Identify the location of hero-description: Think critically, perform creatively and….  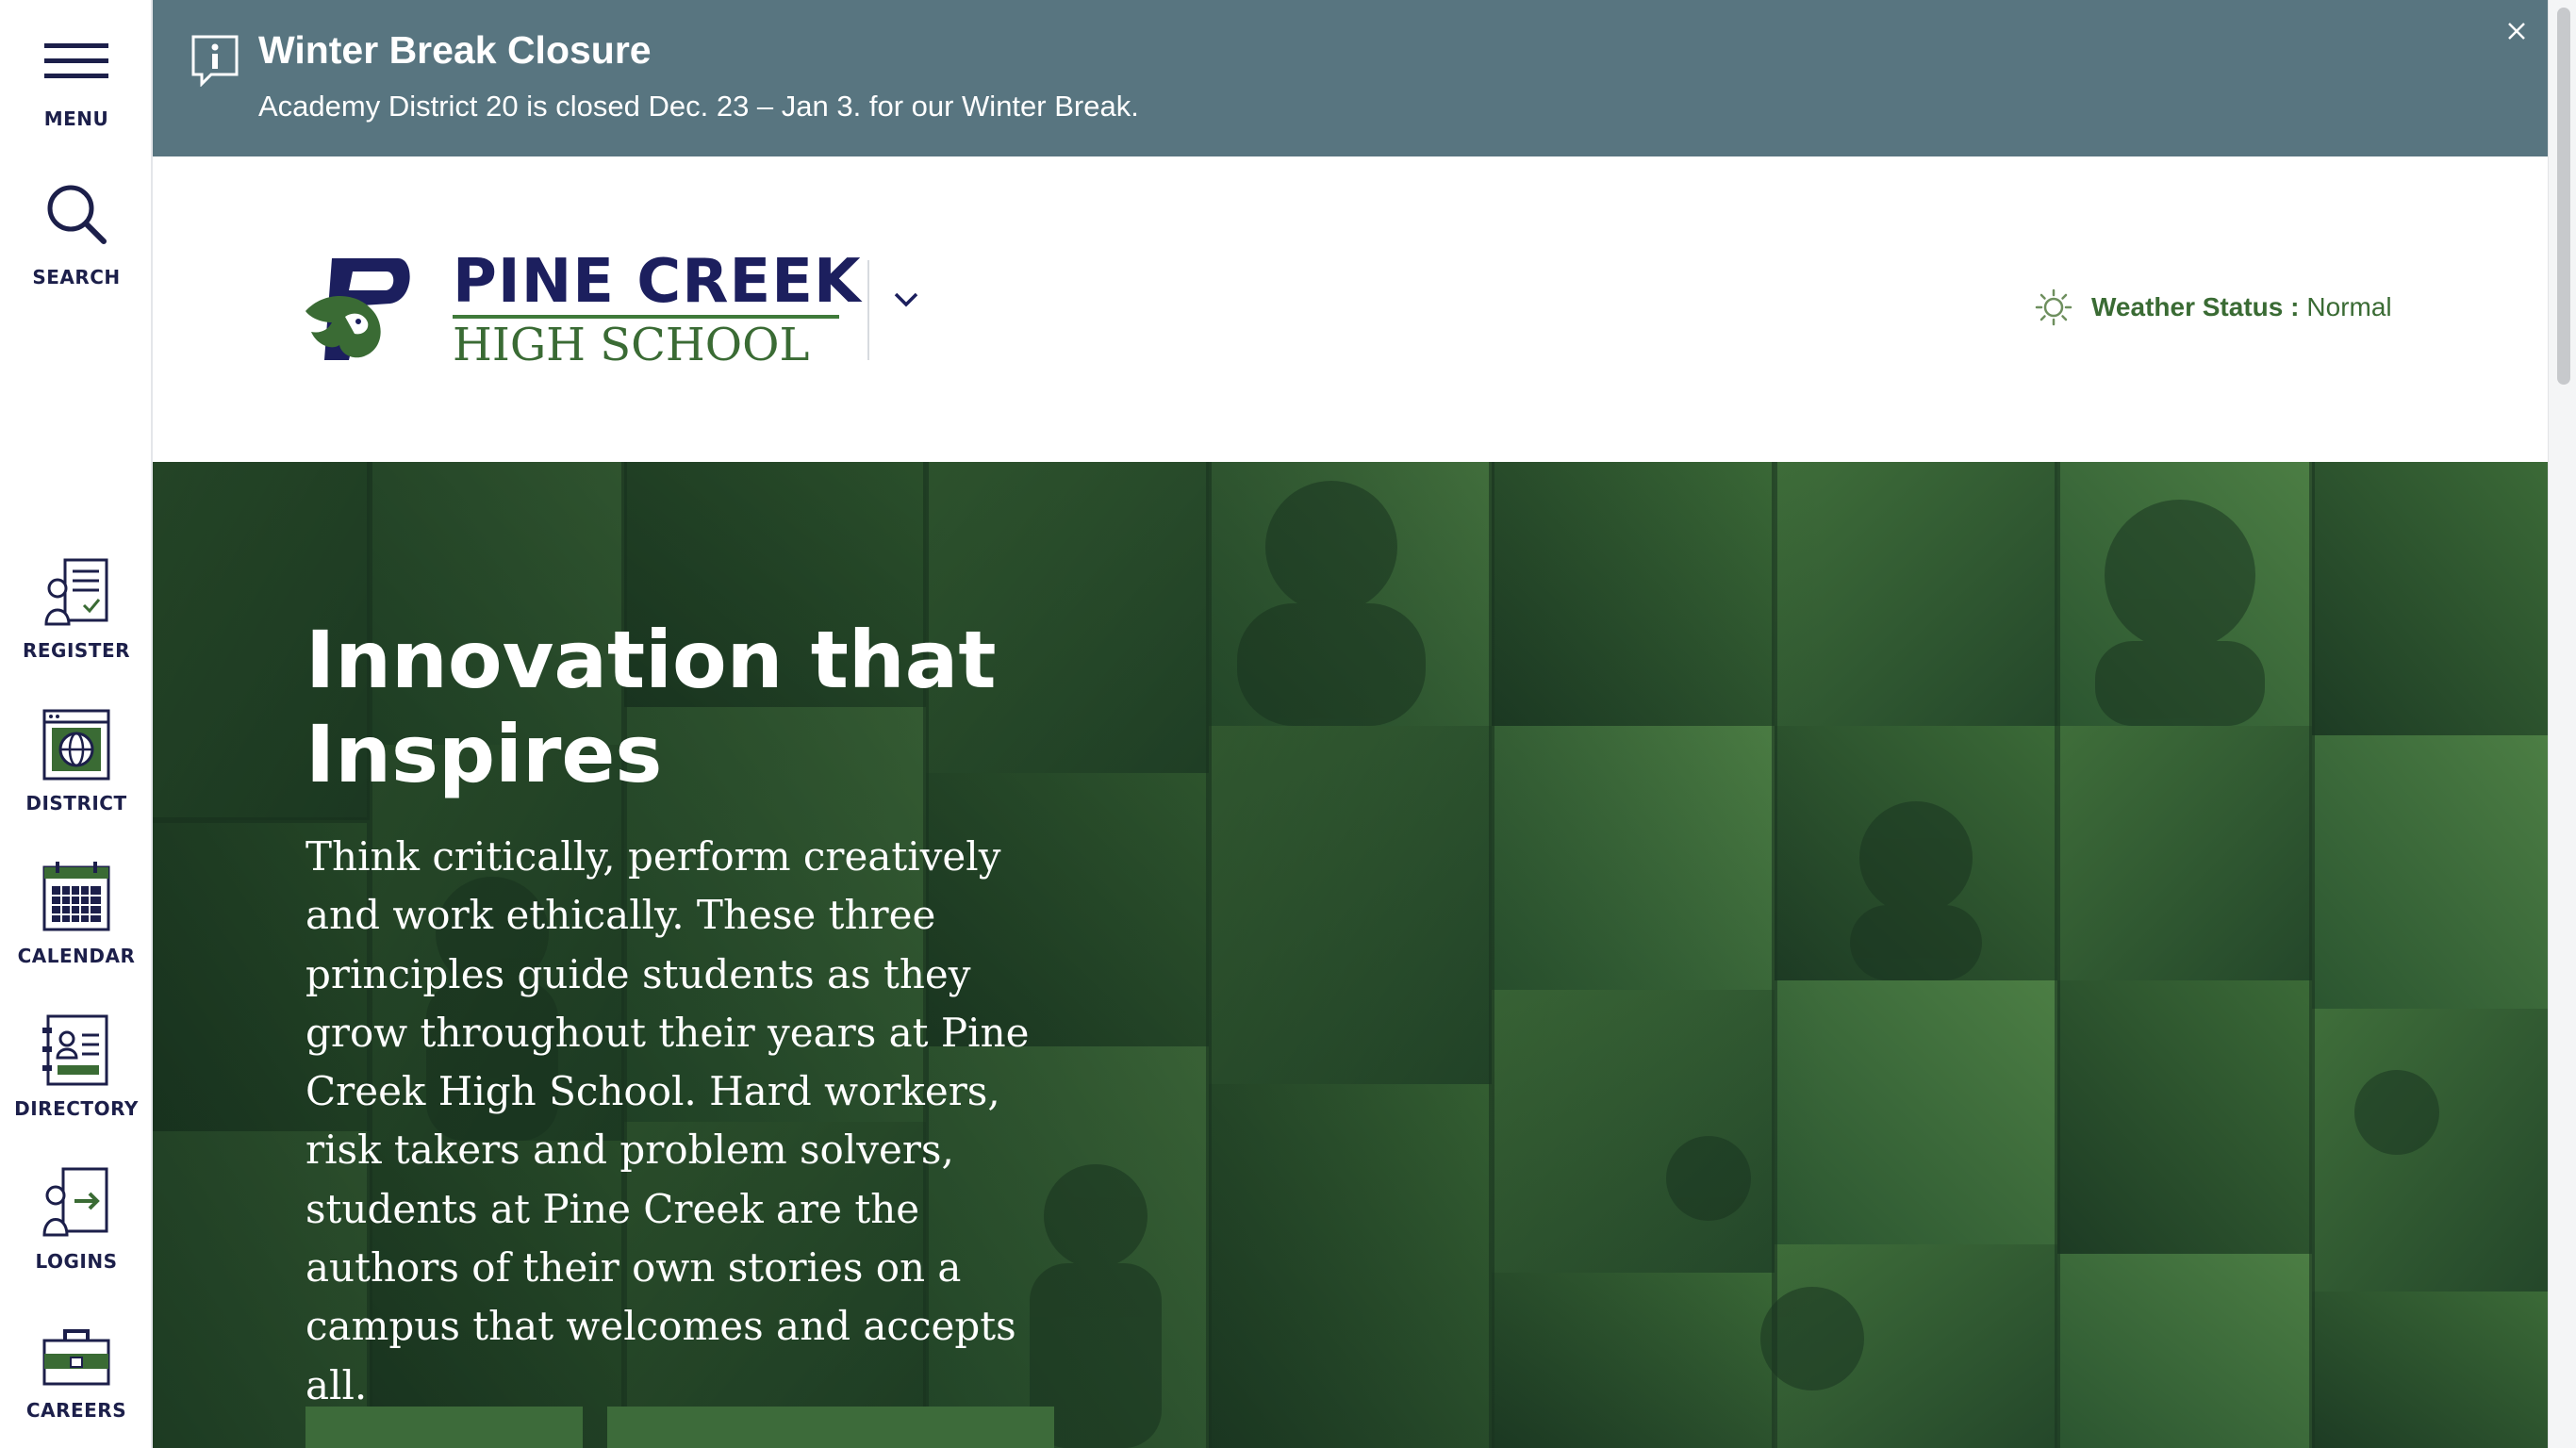
(667, 1120).